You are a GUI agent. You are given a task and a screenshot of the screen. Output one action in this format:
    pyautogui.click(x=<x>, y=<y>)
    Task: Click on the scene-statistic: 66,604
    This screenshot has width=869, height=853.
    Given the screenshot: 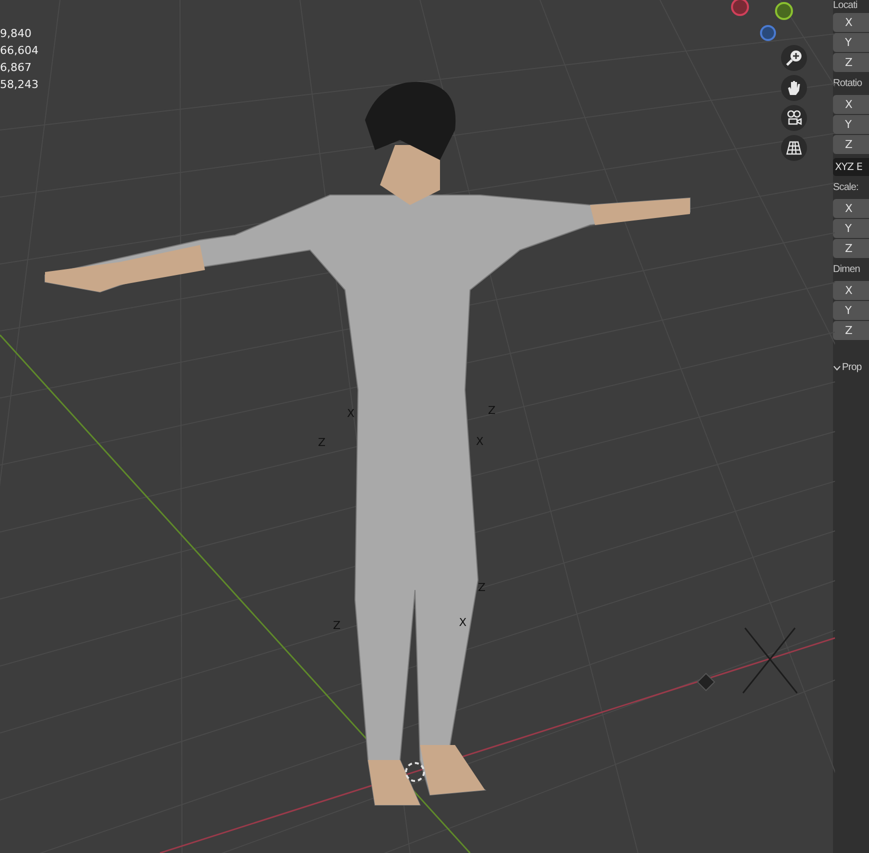 What is the action you would take?
    pyautogui.click(x=19, y=51)
    